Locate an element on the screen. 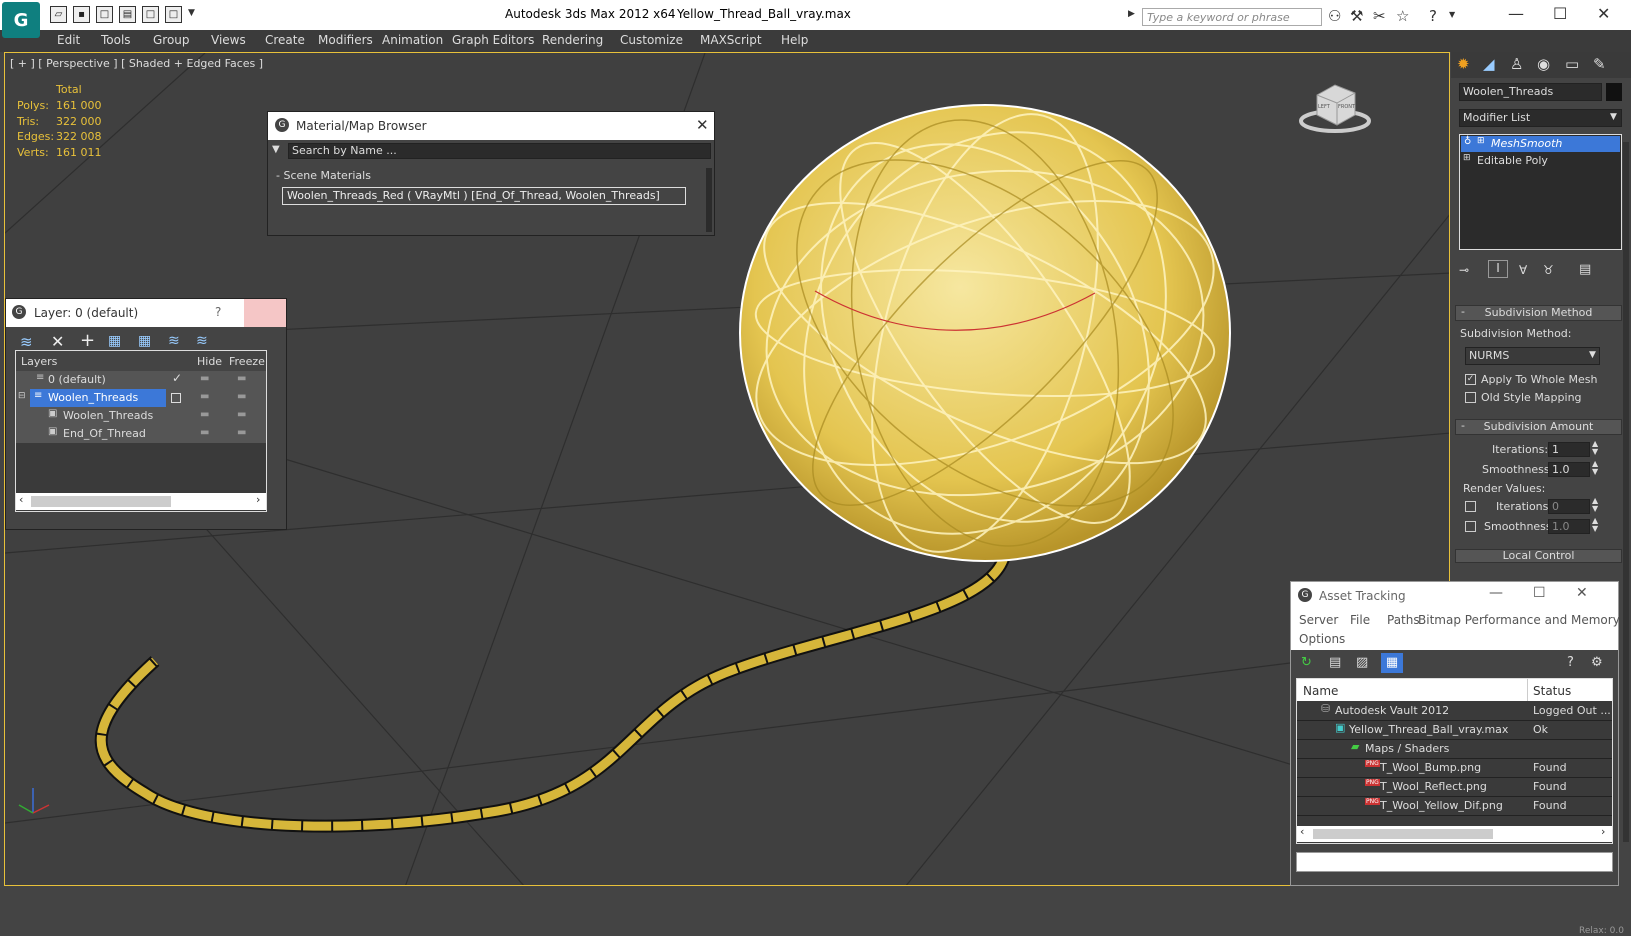 This screenshot has width=1631, height=936. lightbulb-icon: ♁ is located at coordinates (1467, 141).